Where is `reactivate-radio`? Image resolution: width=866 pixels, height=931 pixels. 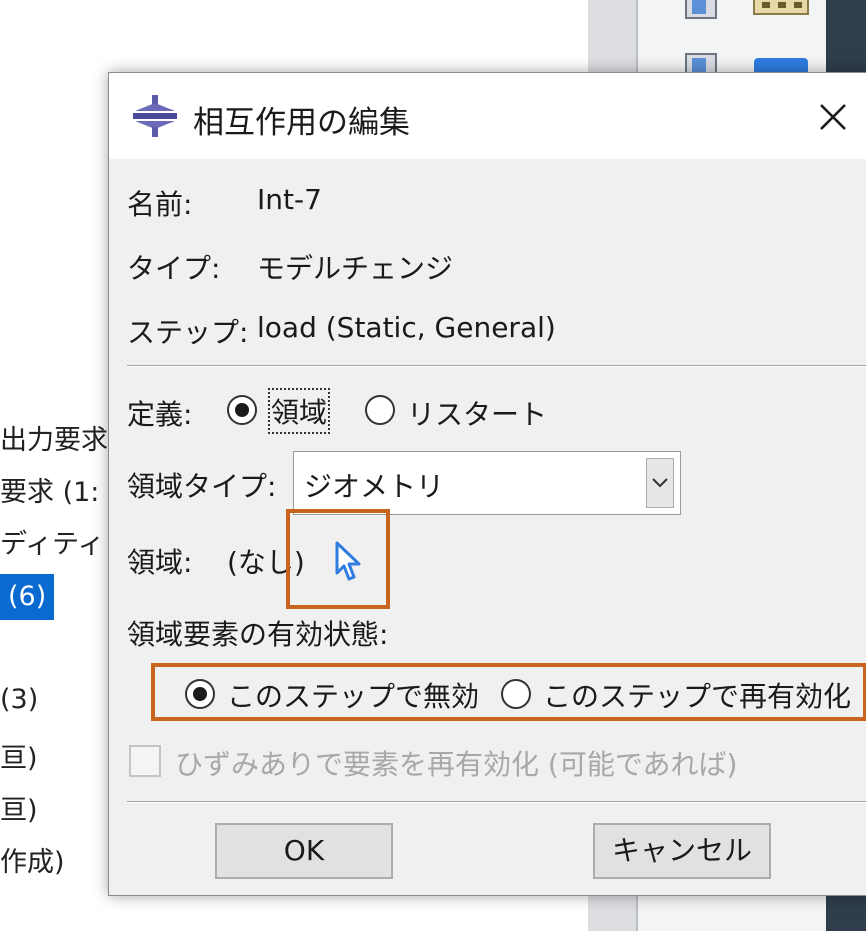
reactivate-radio is located at coordinates (516, 694).